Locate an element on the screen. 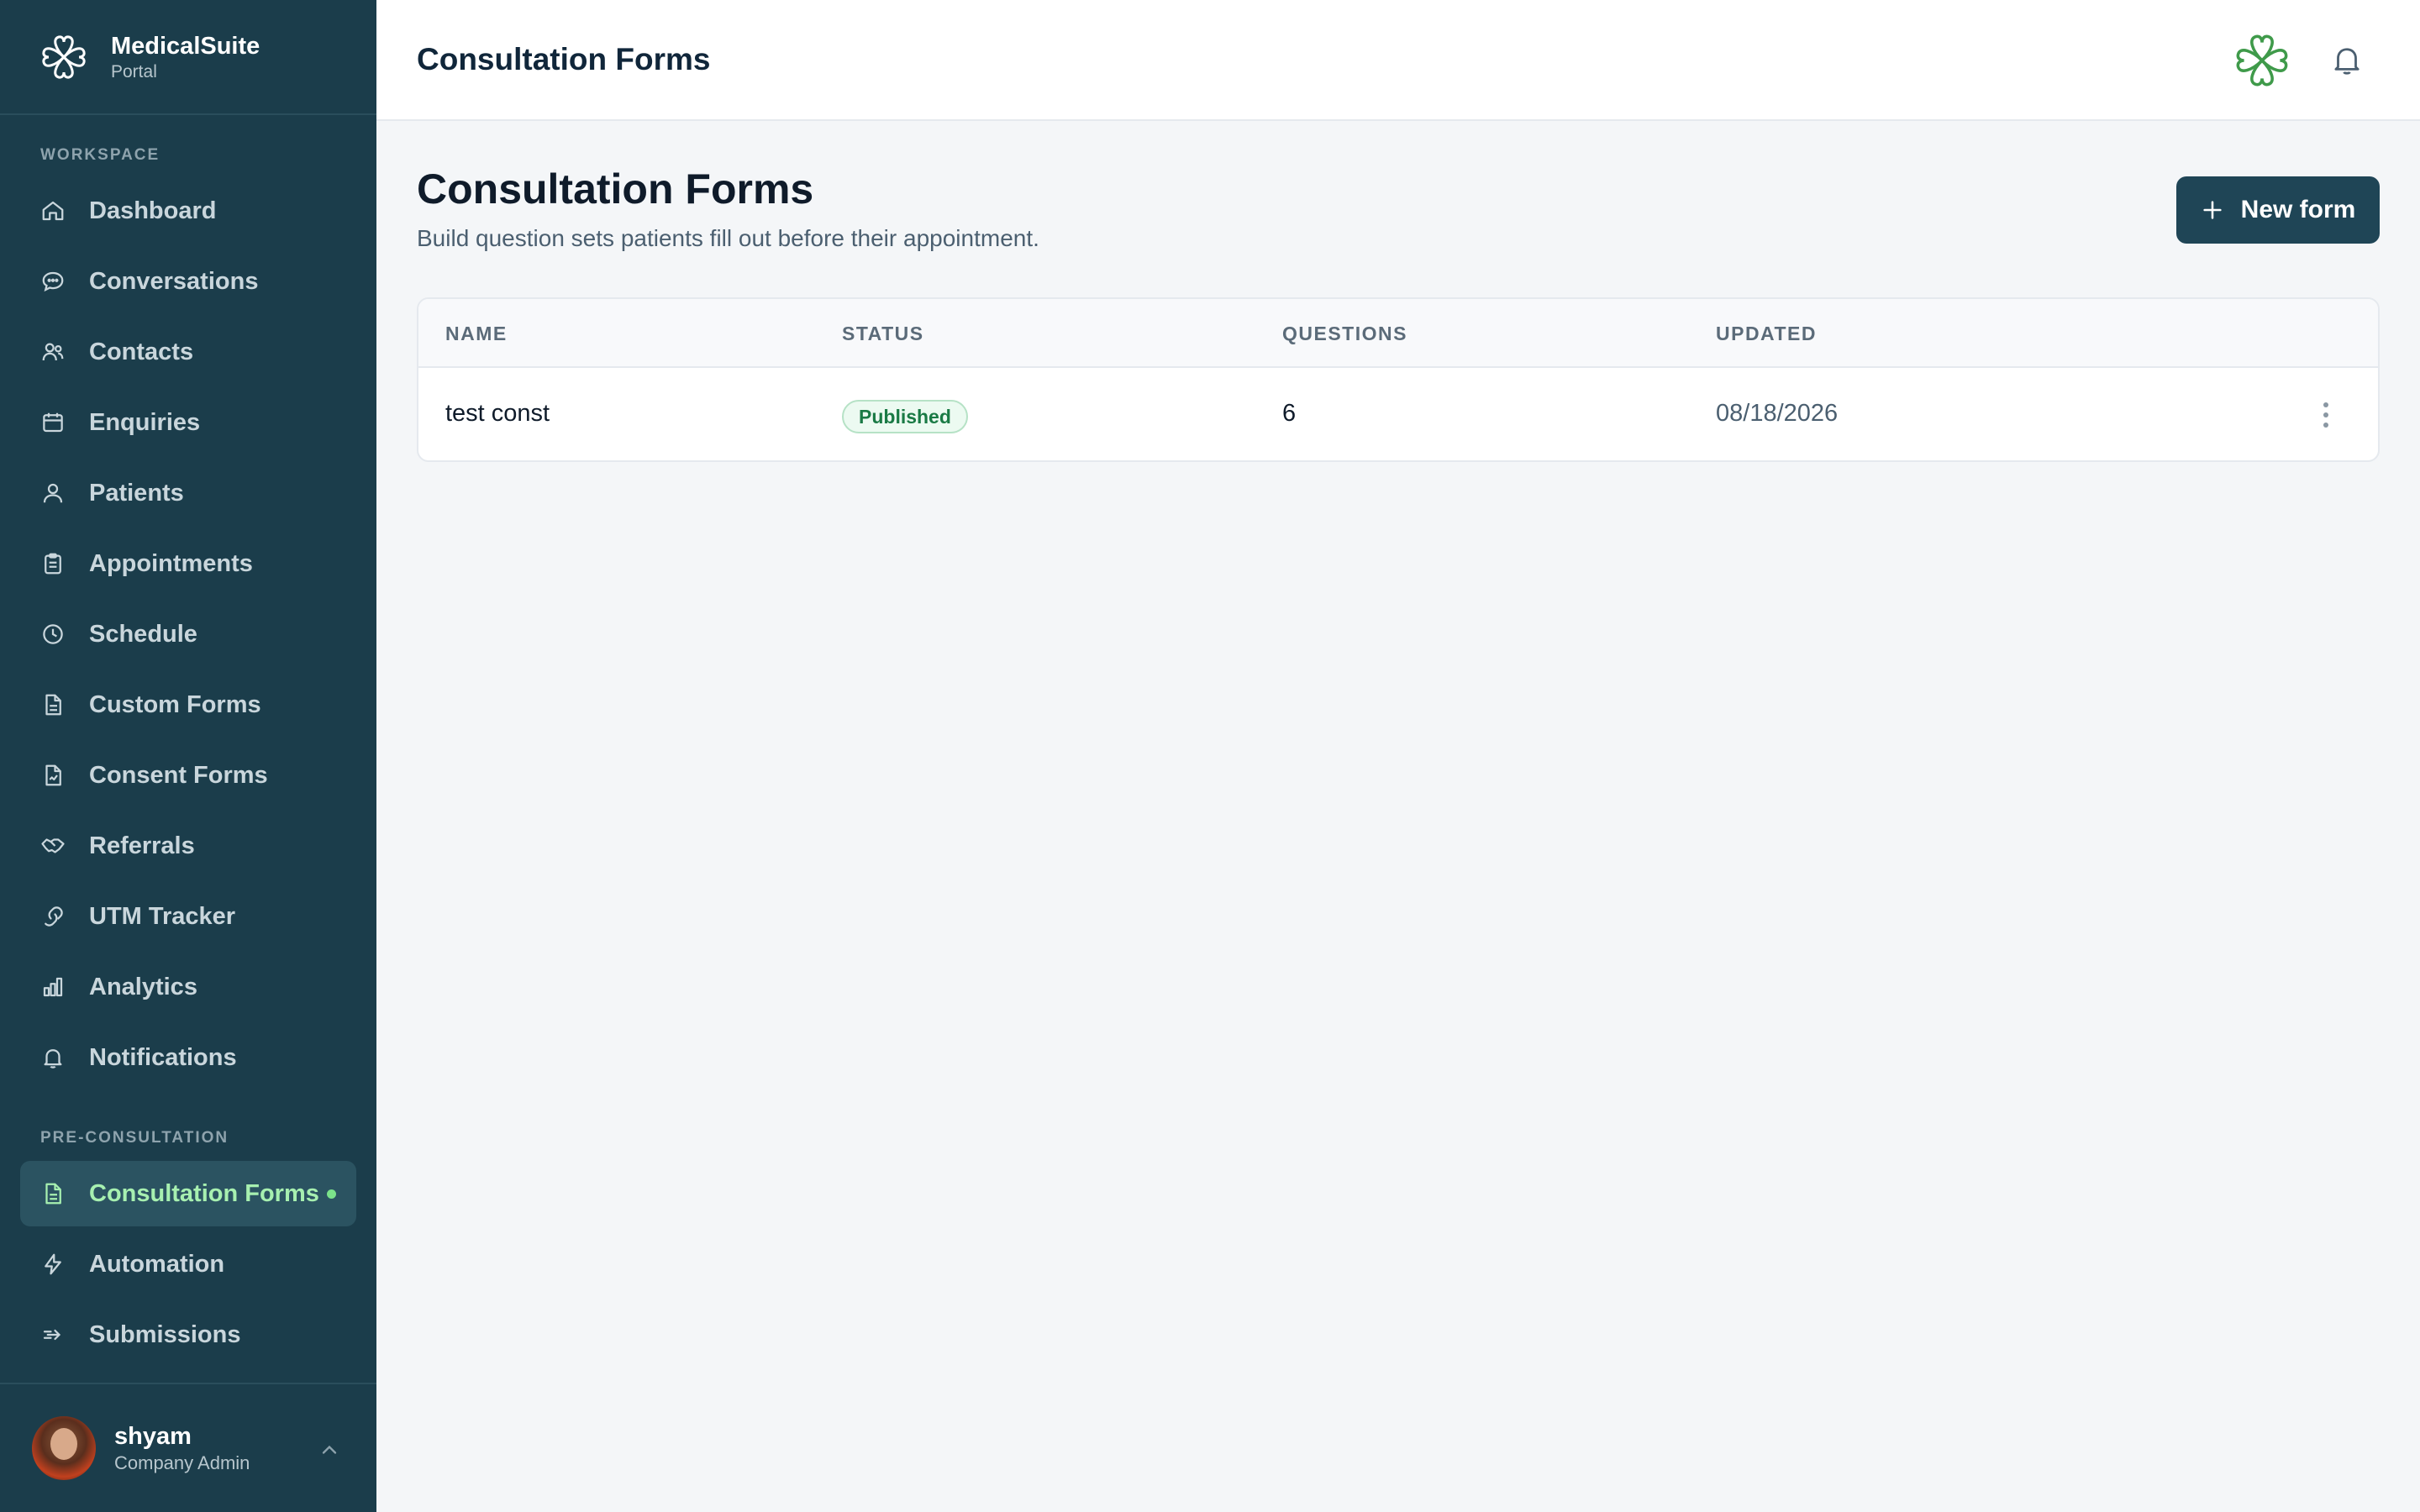  sidebar-item-label: Conversations is located at coordinates (174, 281).